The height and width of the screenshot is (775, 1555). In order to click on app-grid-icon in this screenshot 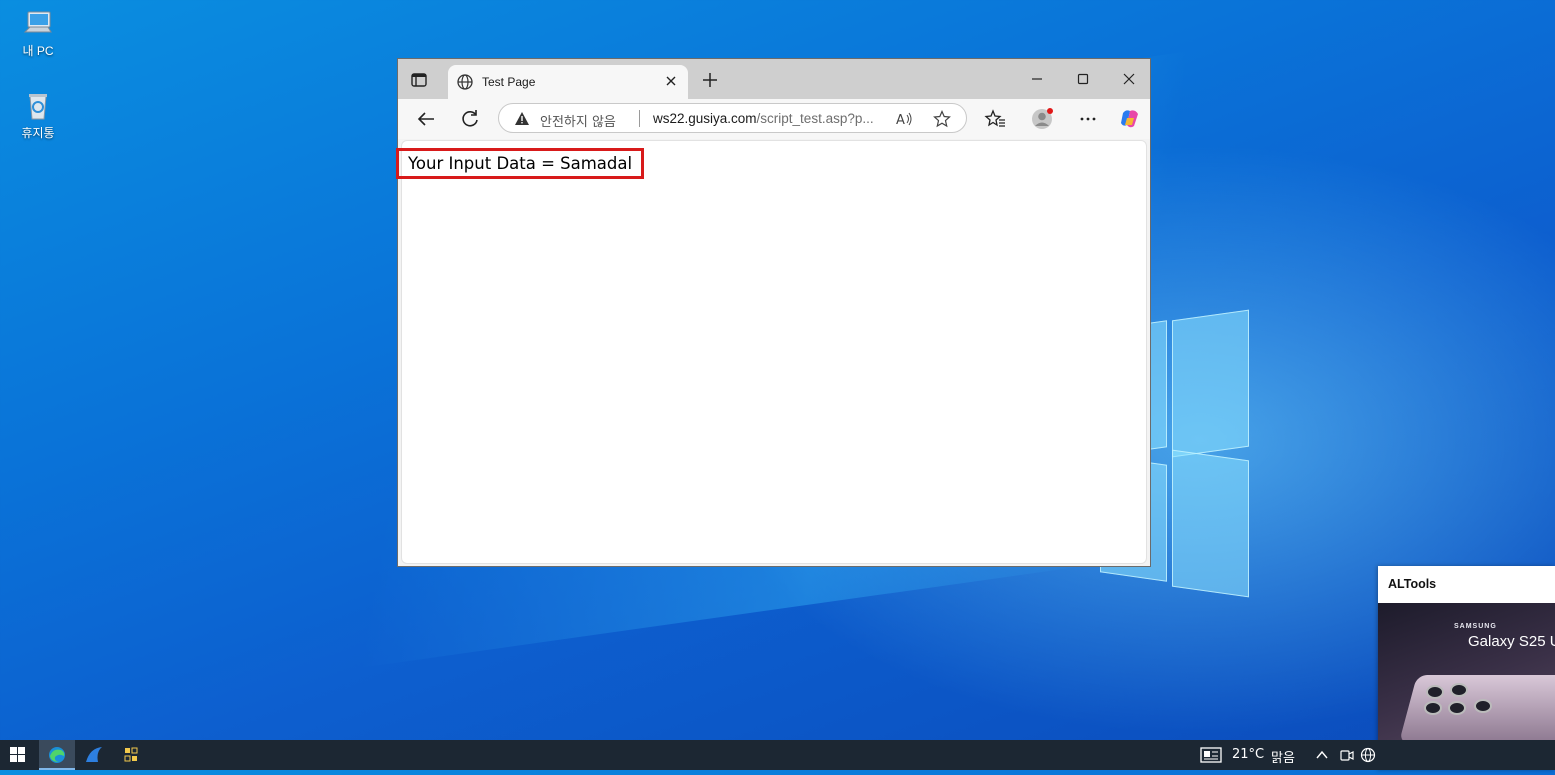, I will do `click(131, 754)`.